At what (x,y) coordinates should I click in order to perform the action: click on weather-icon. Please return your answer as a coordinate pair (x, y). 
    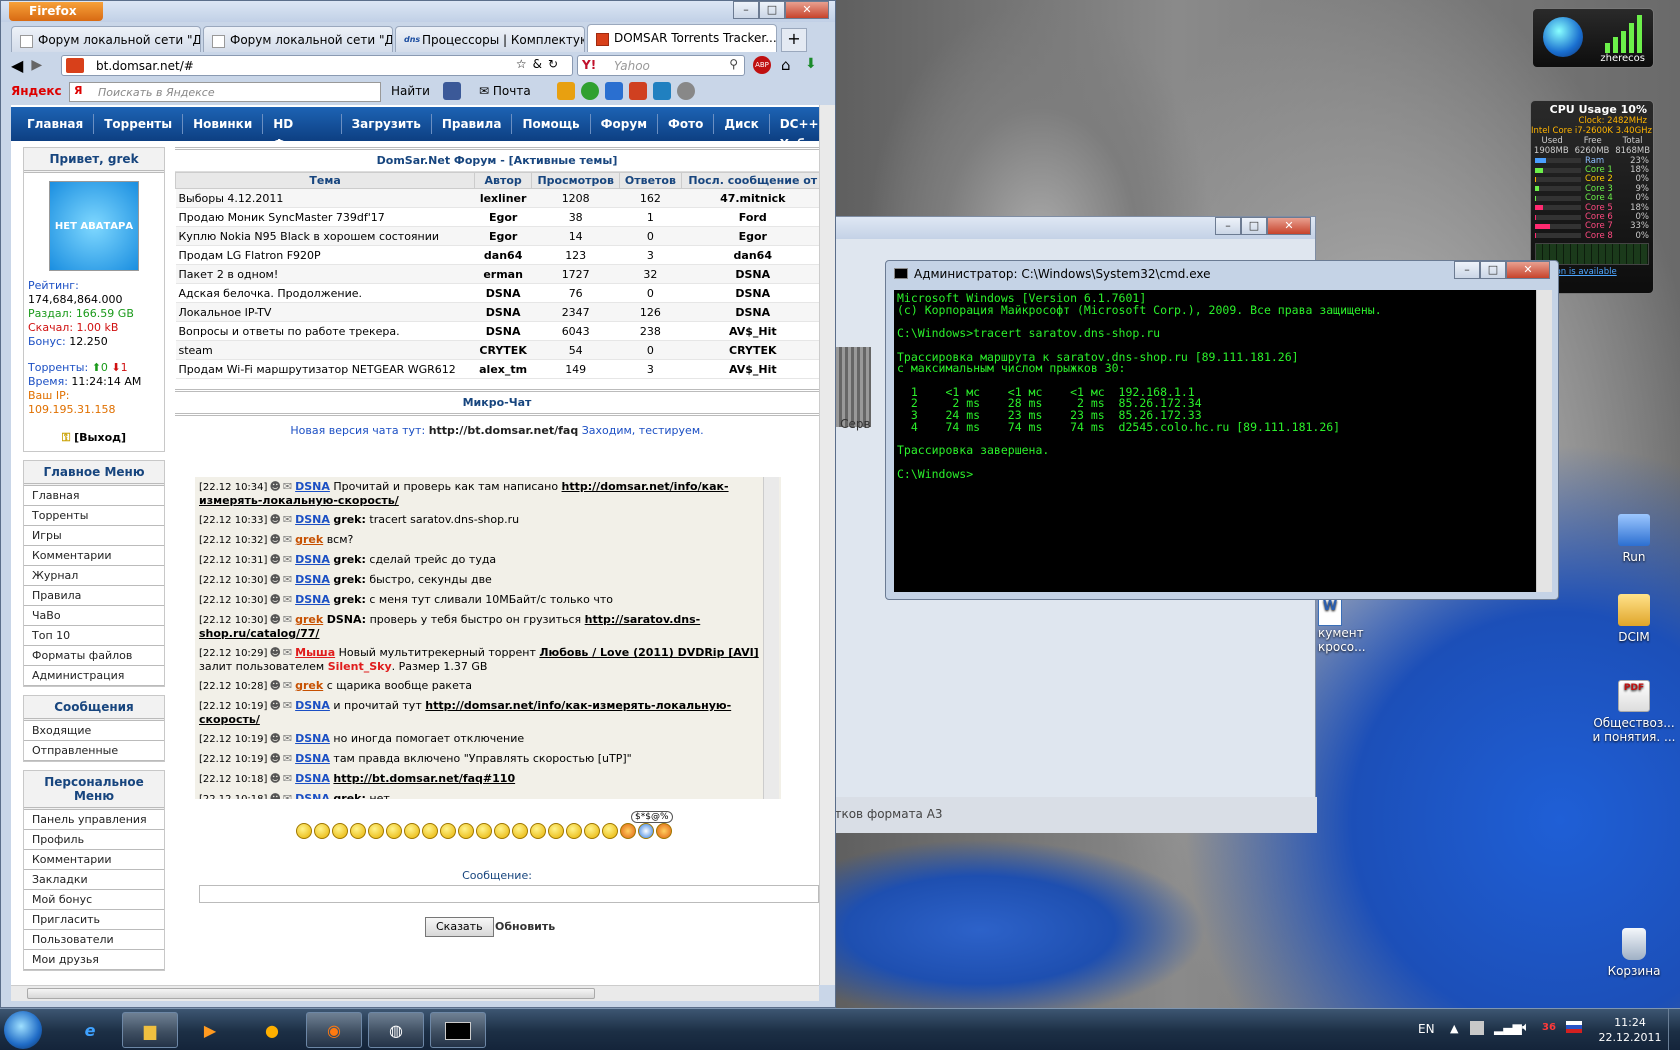
    Looking at the image, I should click on (566, 91).